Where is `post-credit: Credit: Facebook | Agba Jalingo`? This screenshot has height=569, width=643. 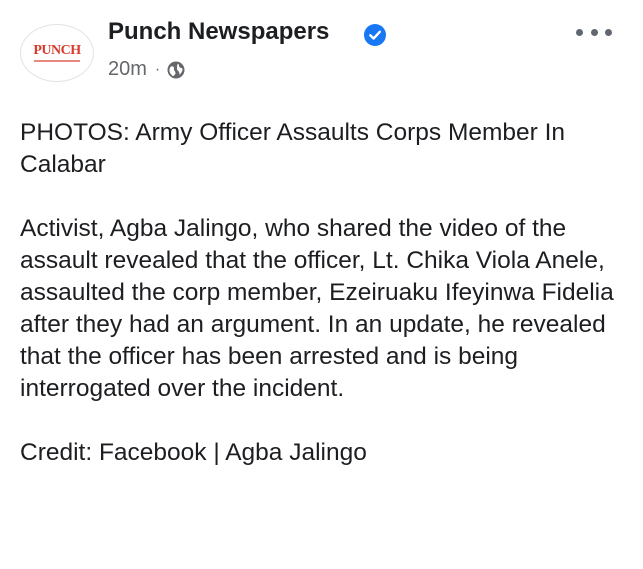 post-credit: Credit: Facebook | Agba Jalingo is located at coordinates (193, 452).